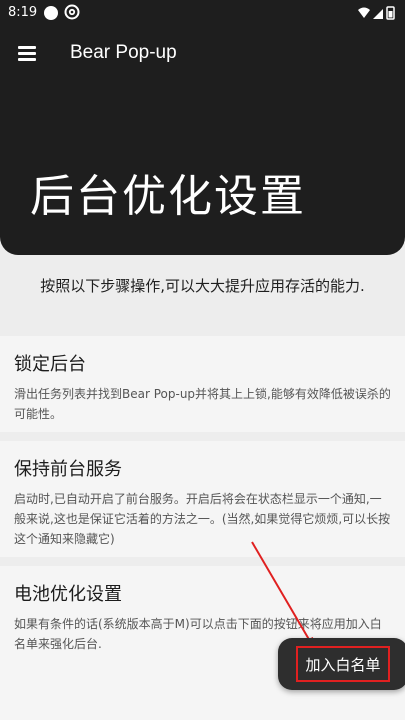  I want to click on page-title: 后台优化设置, so click(168, 196).